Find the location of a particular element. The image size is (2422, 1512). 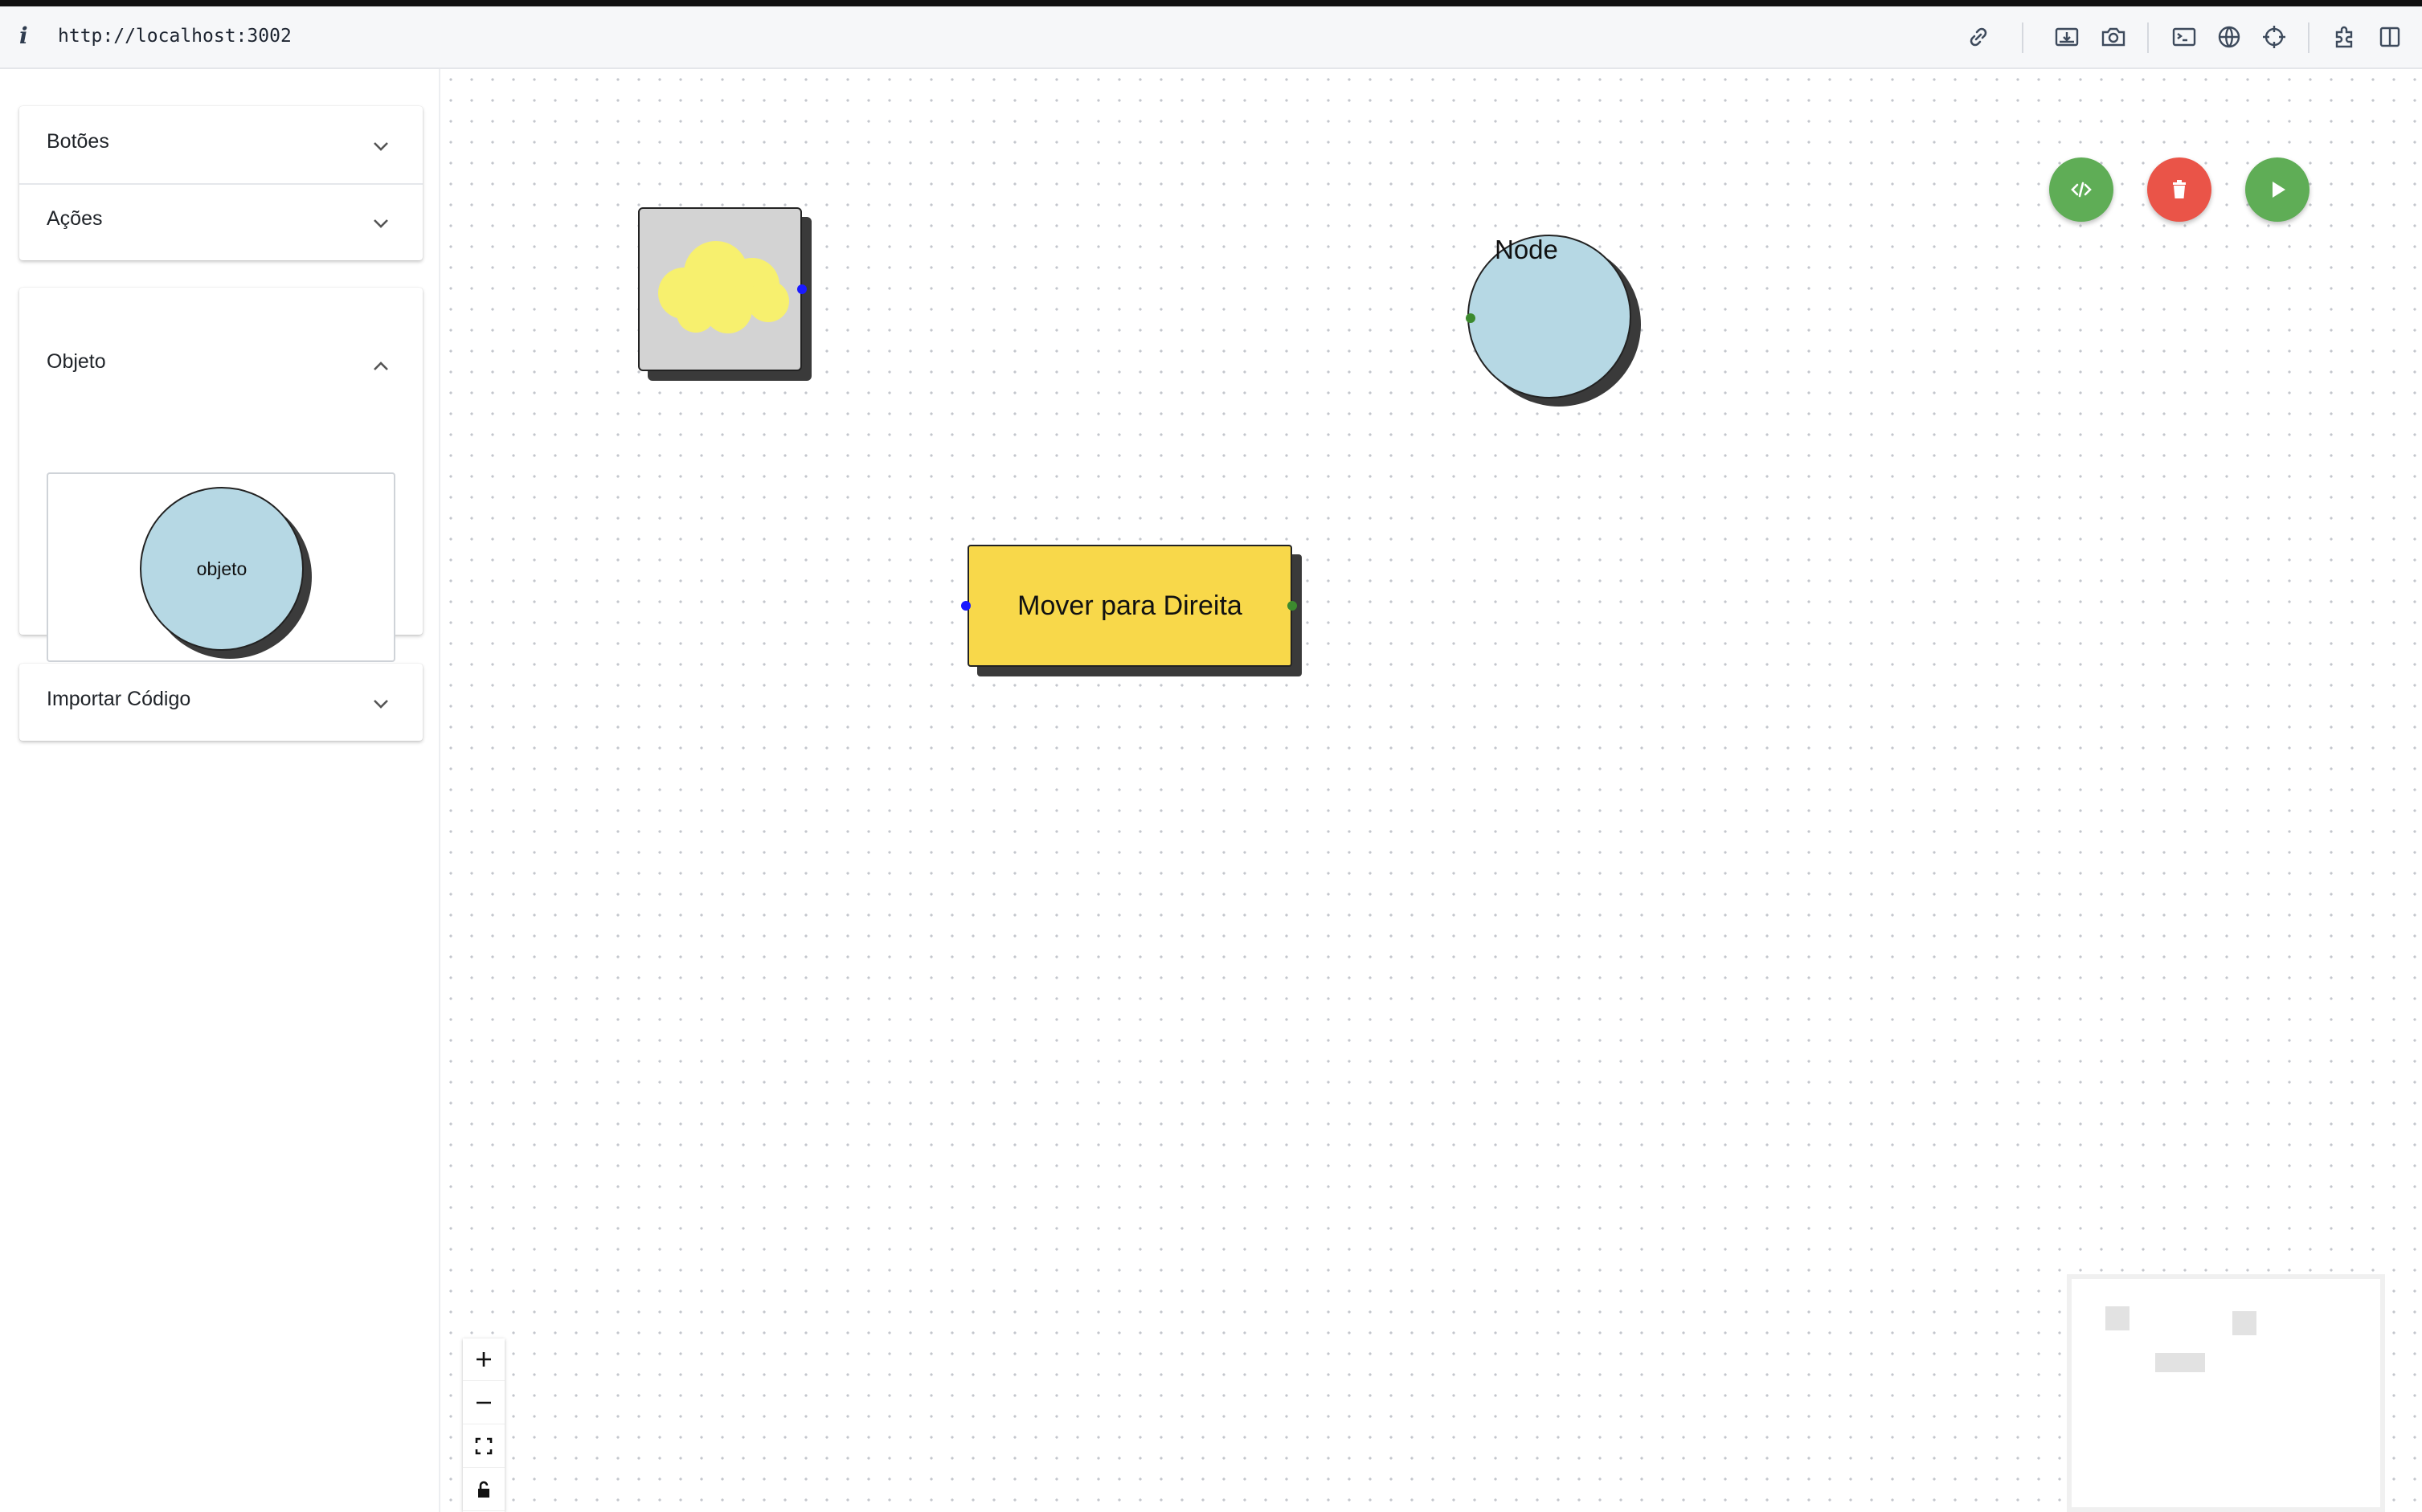

accordion-importar-codigo: Importar Código is located at coordinates (221, 702).